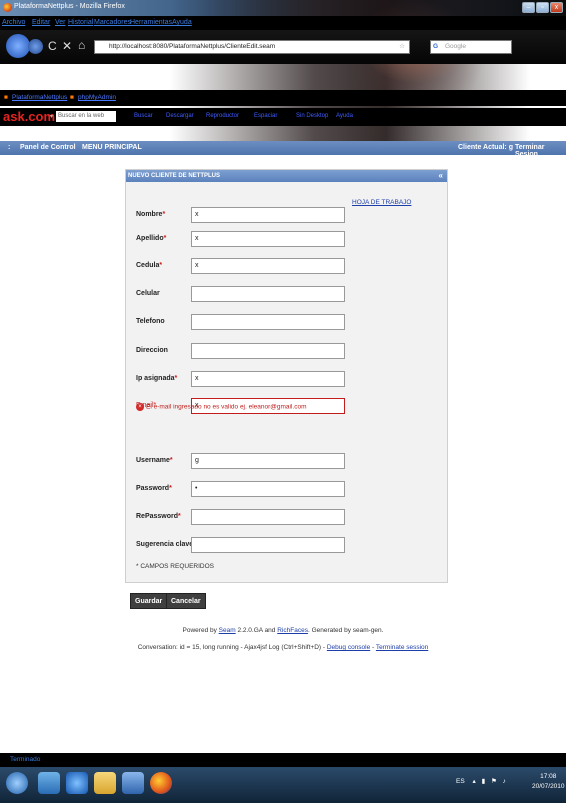 This screenshot has height=803, width=566. Describe the element at coordinates (155, 378) in the screenshot. I see `field-label-text: Ip asignada` at that location.